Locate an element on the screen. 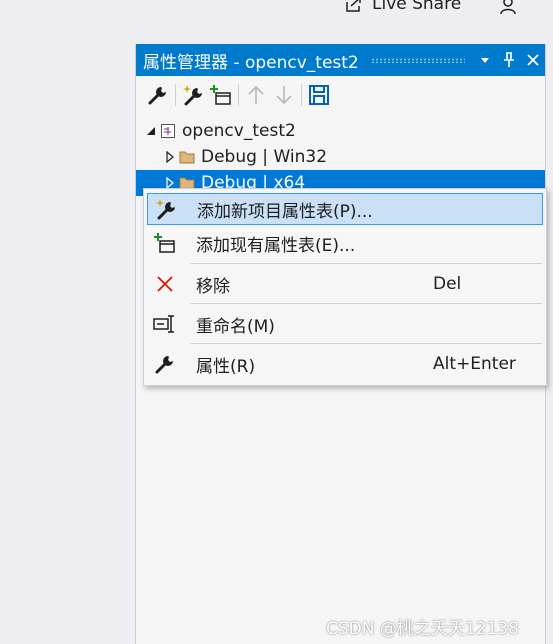 Image resolution: width=553 pixels, height=644 pixels. project-icon is located at coordinates (168, 131).